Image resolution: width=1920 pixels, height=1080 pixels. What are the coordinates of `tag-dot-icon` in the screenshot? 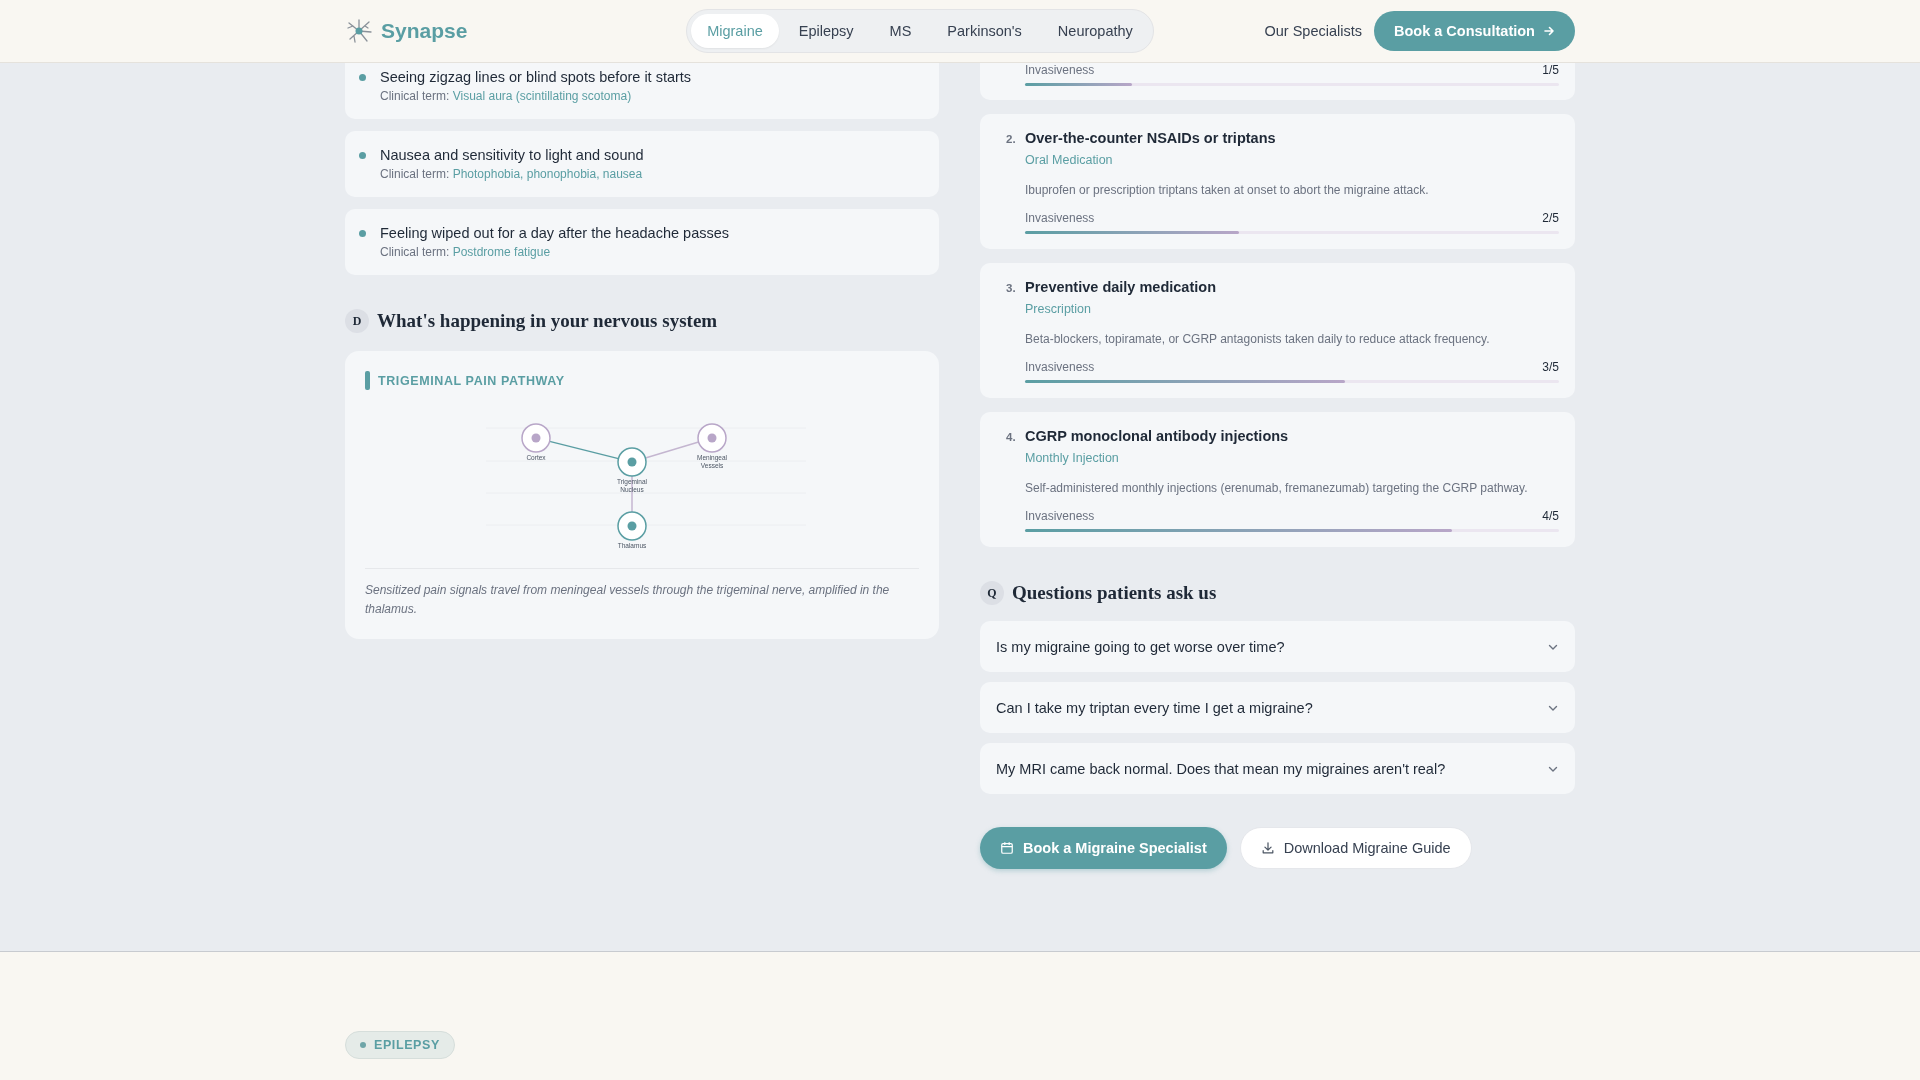 It's located at (363, 1045).